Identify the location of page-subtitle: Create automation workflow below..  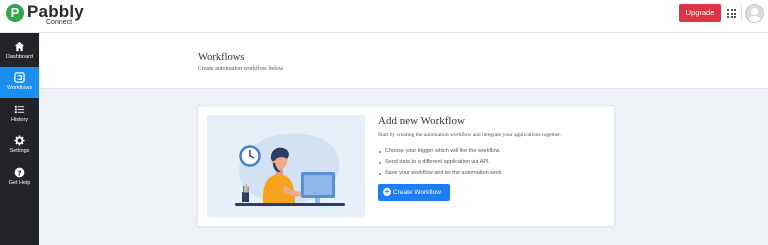
(241, 69).